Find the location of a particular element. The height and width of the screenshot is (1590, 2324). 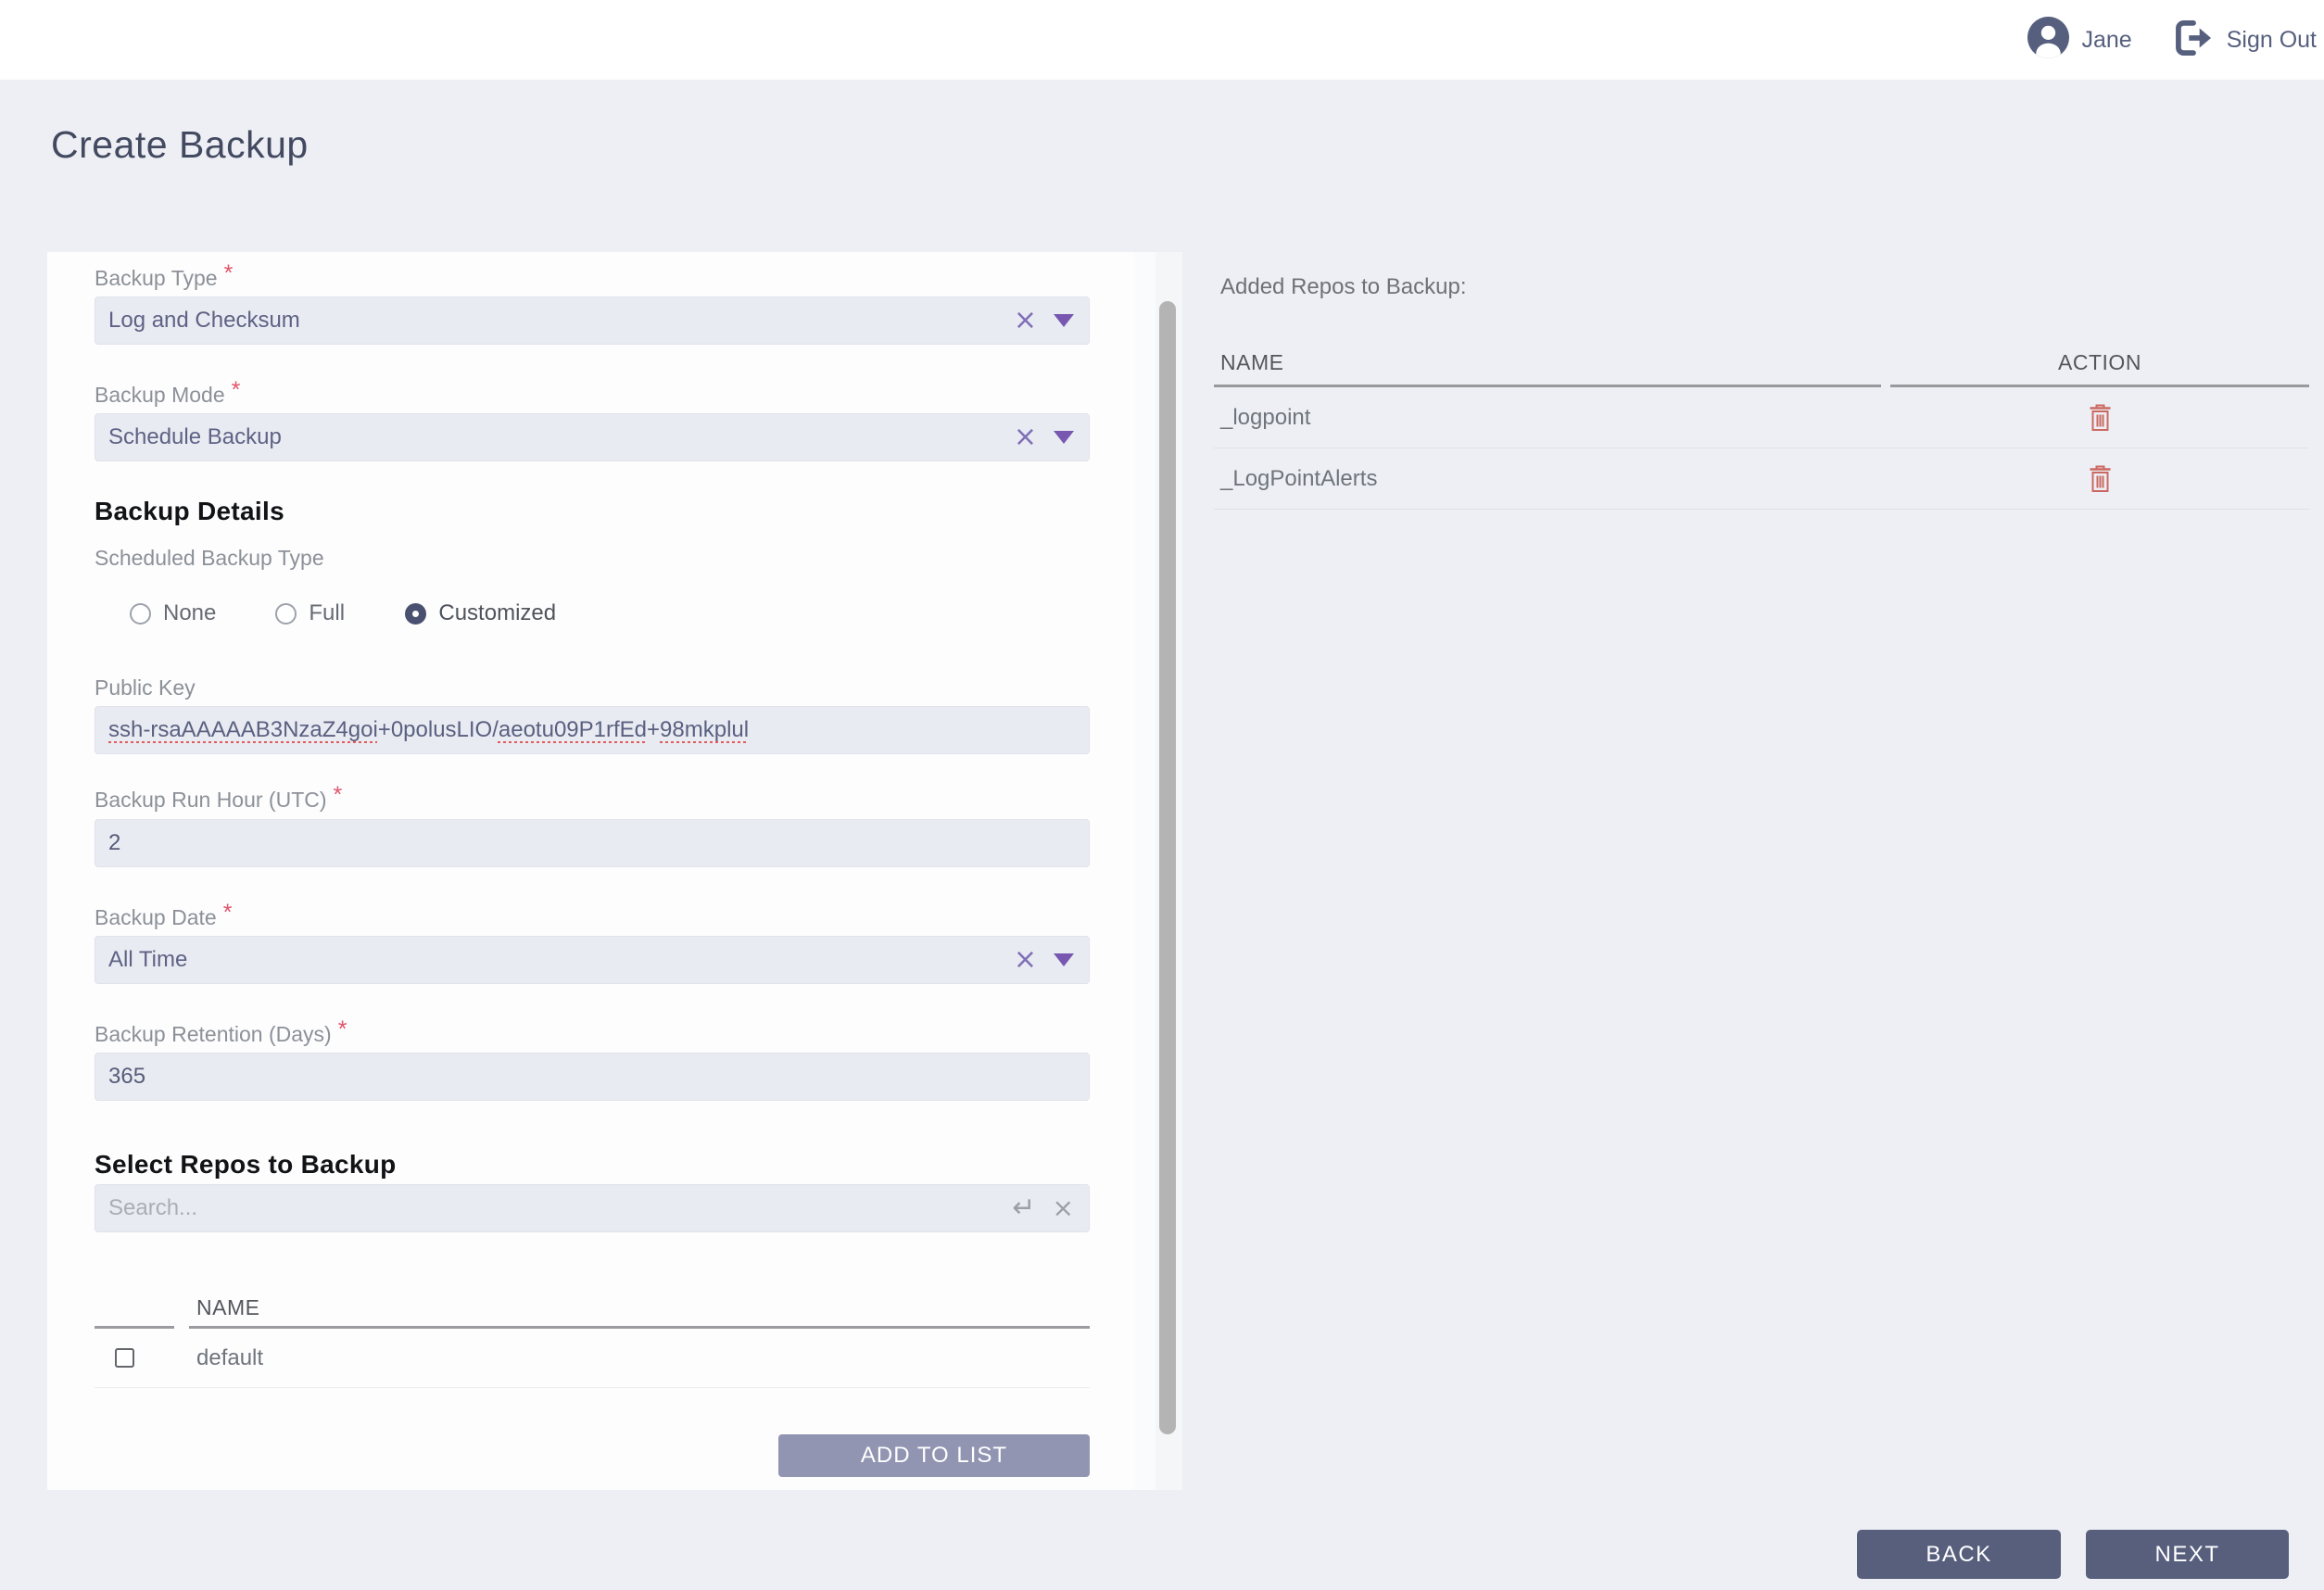

select-repos-table-body: default is located at coordinates (592, 1358).